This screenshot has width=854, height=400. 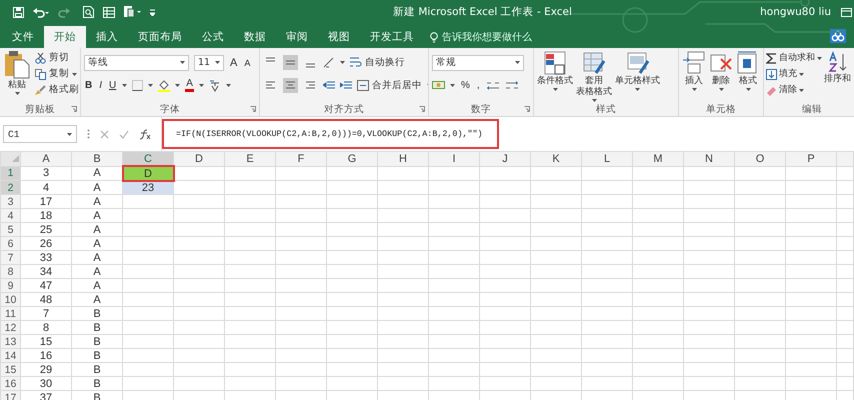 What do you see at coordinates (46, 313) in the screenshot?
I see `table-cell: 7` at bounding box center [46, 313].